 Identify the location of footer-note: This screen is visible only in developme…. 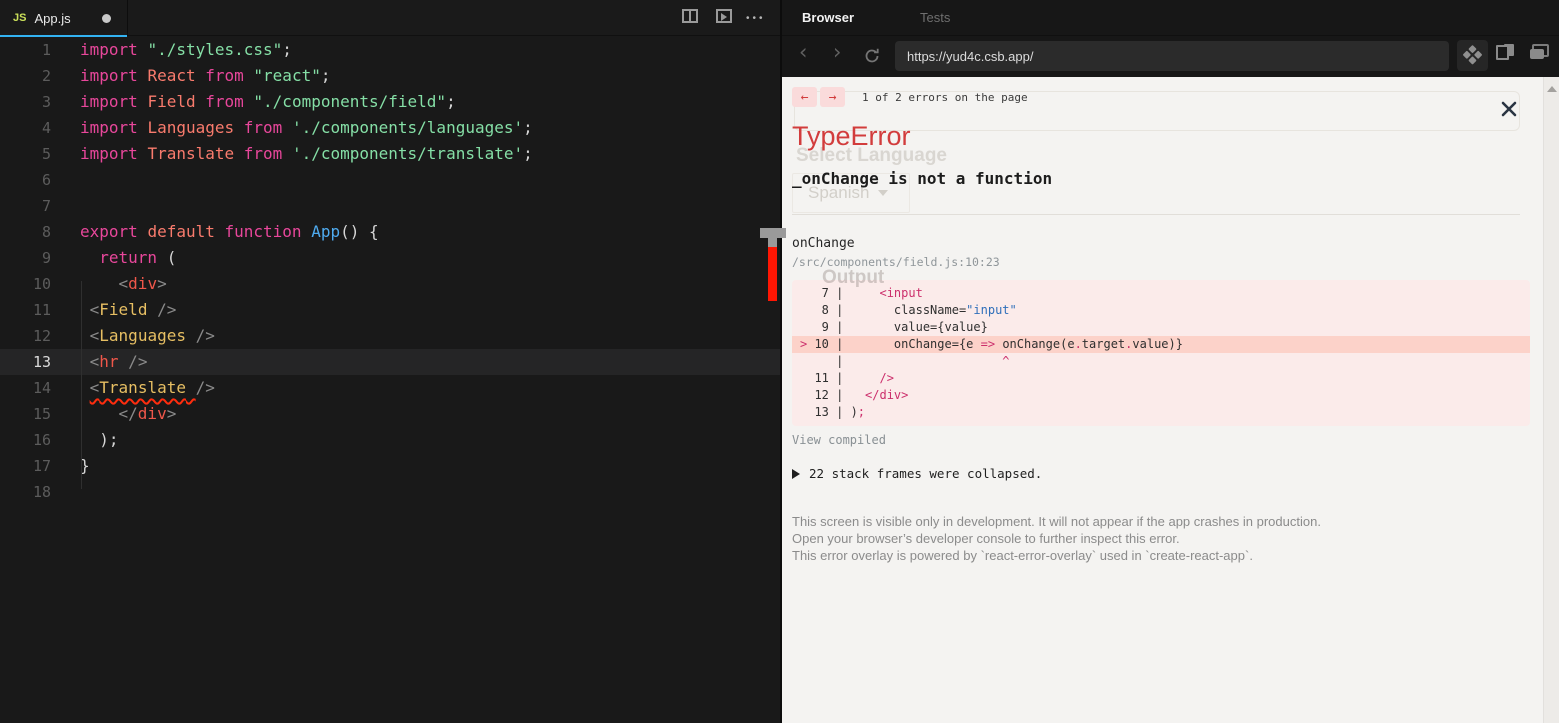
(1056, 521).